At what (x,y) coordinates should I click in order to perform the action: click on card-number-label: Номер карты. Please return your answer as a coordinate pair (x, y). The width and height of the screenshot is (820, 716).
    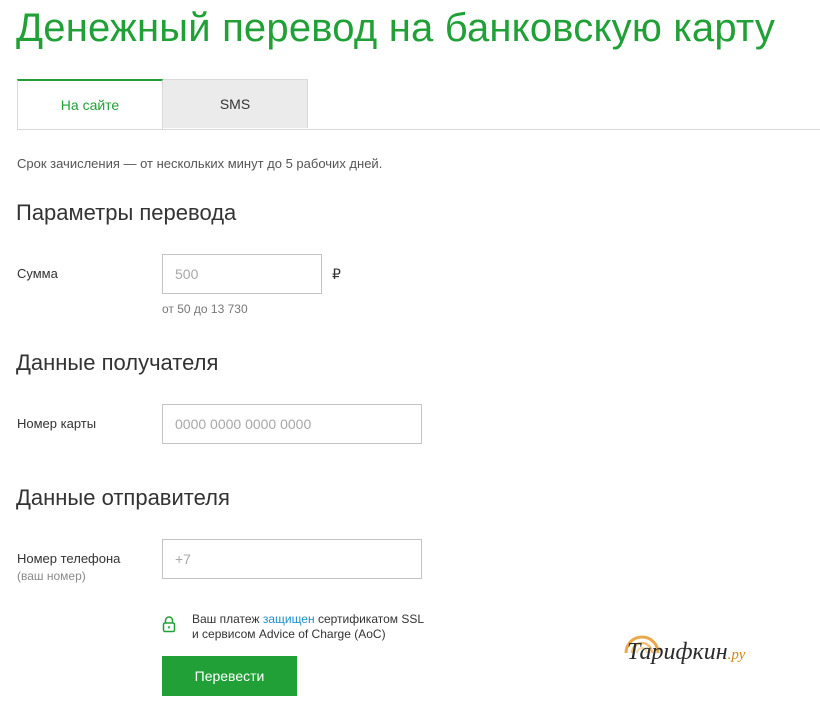
    Looking at the image, I should click on (57, 423).